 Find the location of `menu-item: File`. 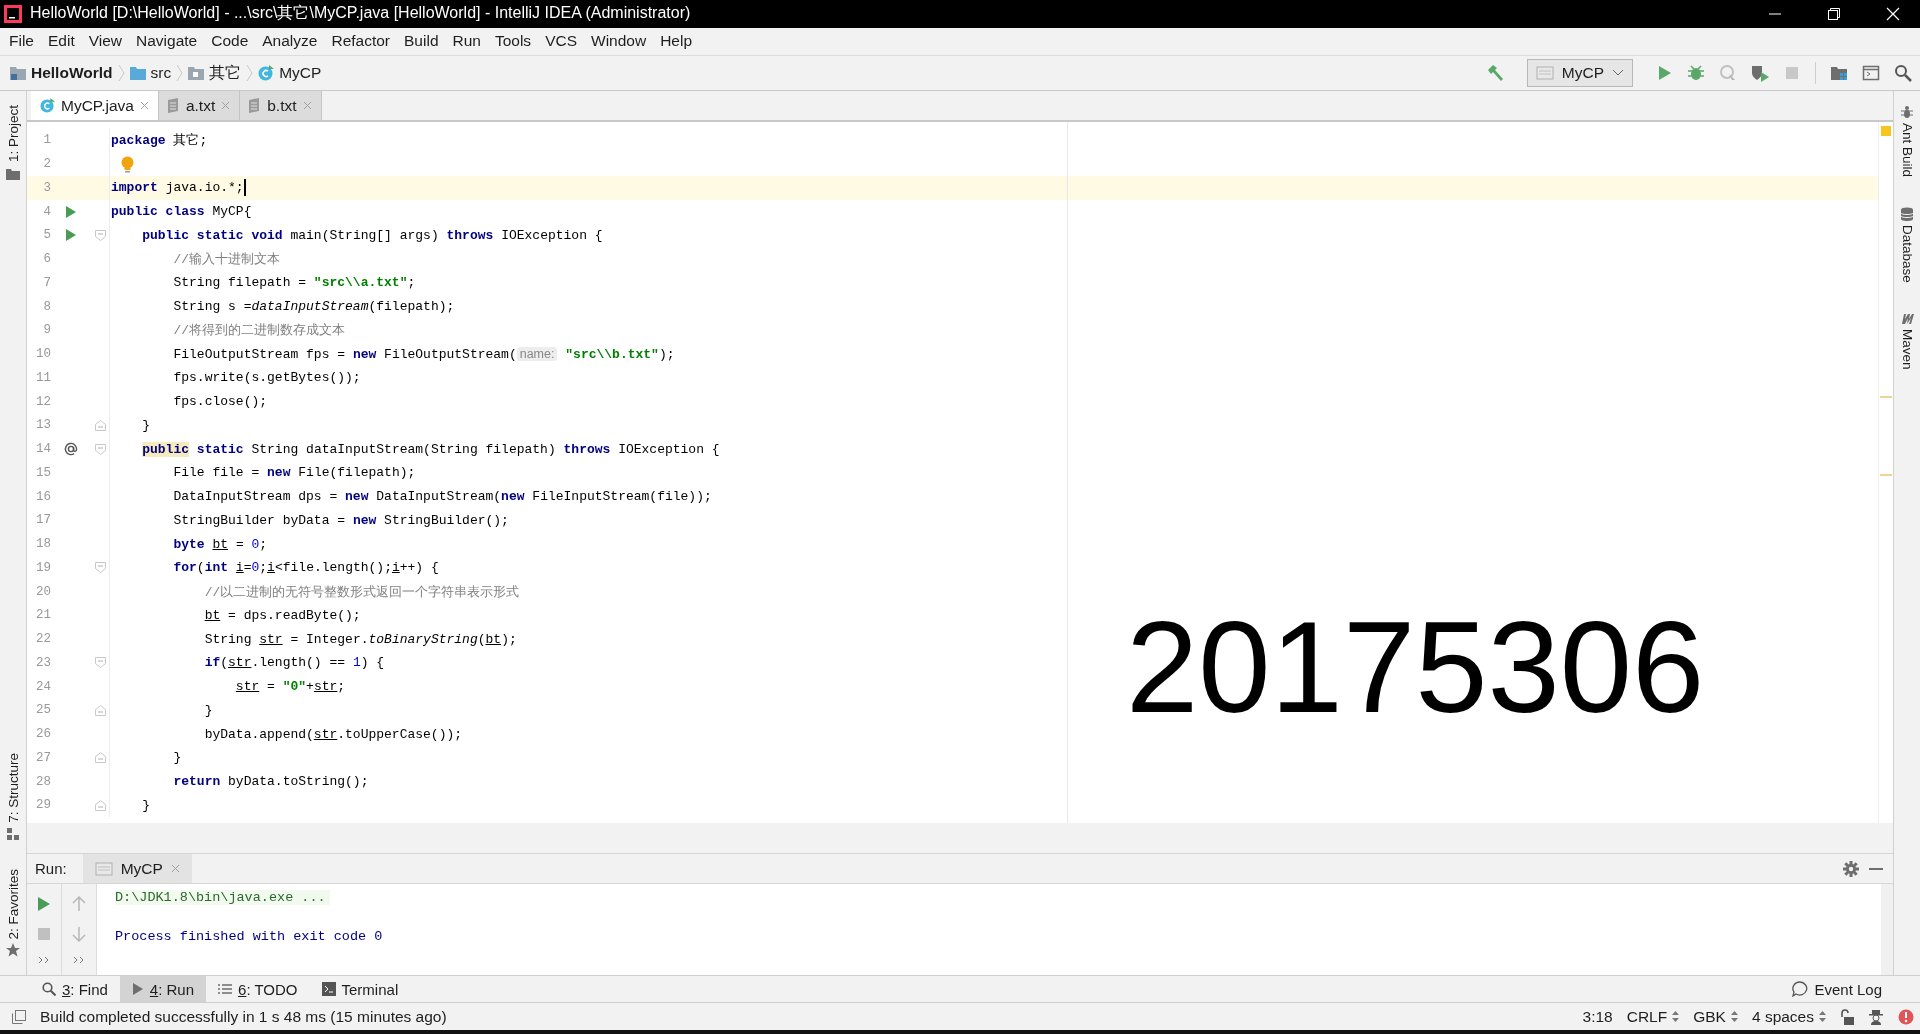

menu-item: File is located at coordinates (21, 41).